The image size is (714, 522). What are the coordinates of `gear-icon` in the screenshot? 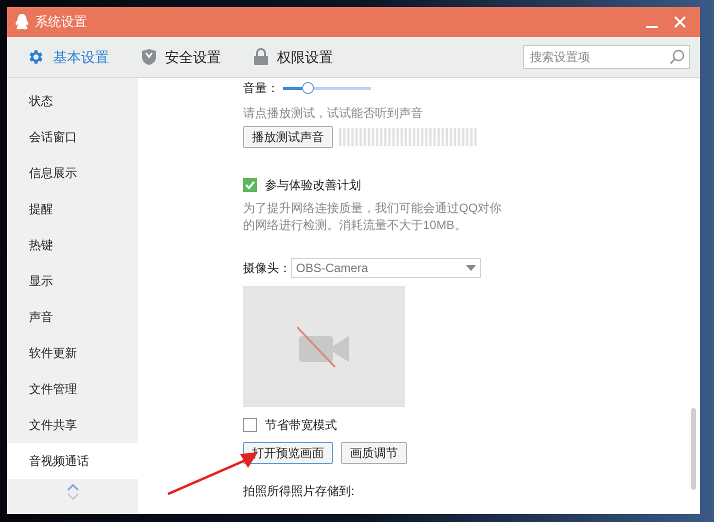 It's located at (36, 57).